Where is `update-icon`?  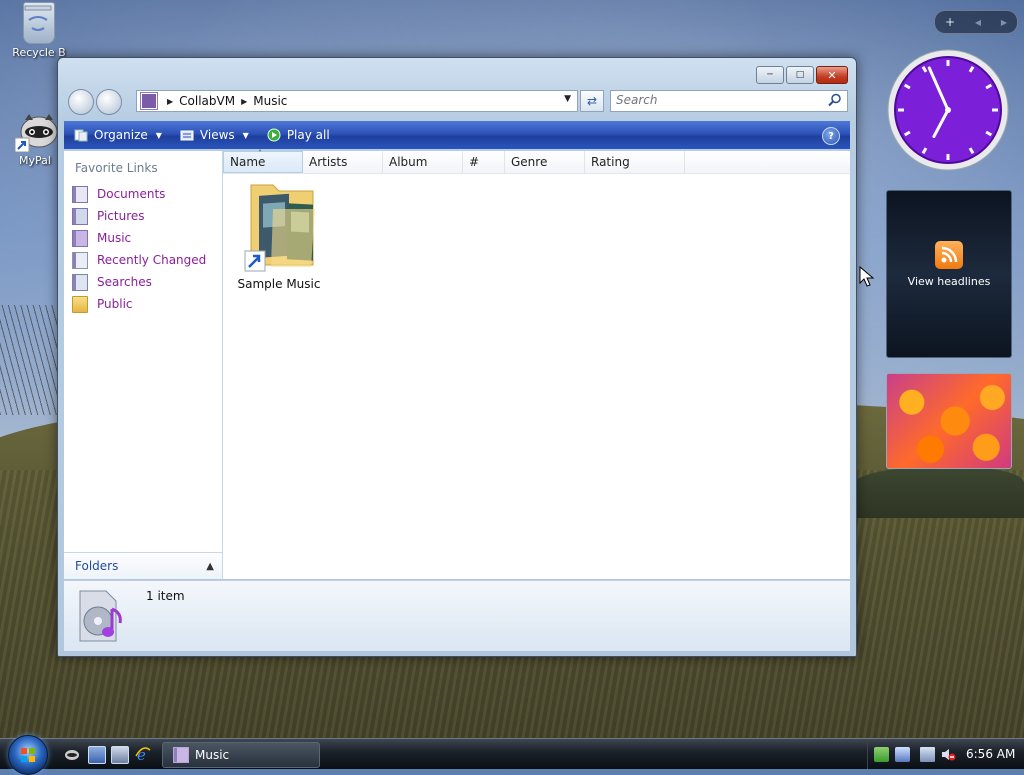
update-icon is located at coordinates (902, 754).